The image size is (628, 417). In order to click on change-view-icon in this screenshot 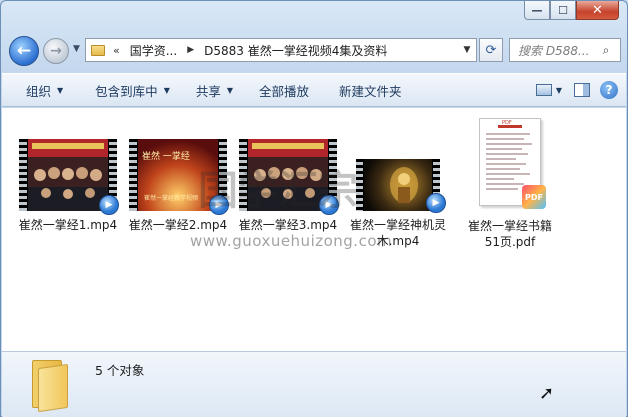, I will do `click(543, 90)`.